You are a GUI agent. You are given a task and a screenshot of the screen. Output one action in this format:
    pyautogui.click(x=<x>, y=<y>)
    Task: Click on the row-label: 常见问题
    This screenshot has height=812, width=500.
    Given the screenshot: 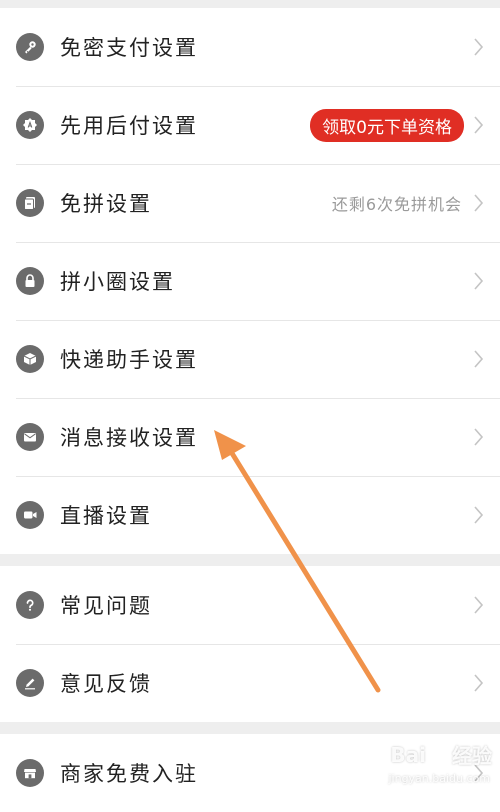 What is the action you would take?
    pyautogui.click(x=106, y=606)
    